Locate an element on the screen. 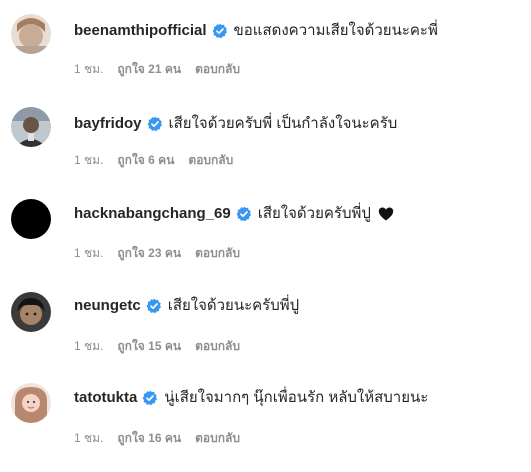 This screenshot has width=531, height=472. avatar-black-icon is located at coordinates (31, 219).